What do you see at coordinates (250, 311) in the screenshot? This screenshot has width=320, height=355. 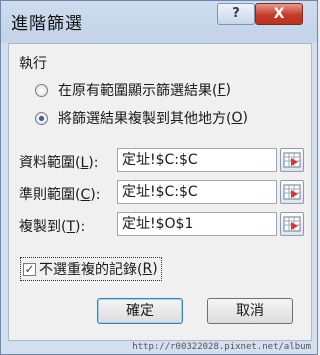 I see `cancel-button: 取消` at bounding box center [250, 311].